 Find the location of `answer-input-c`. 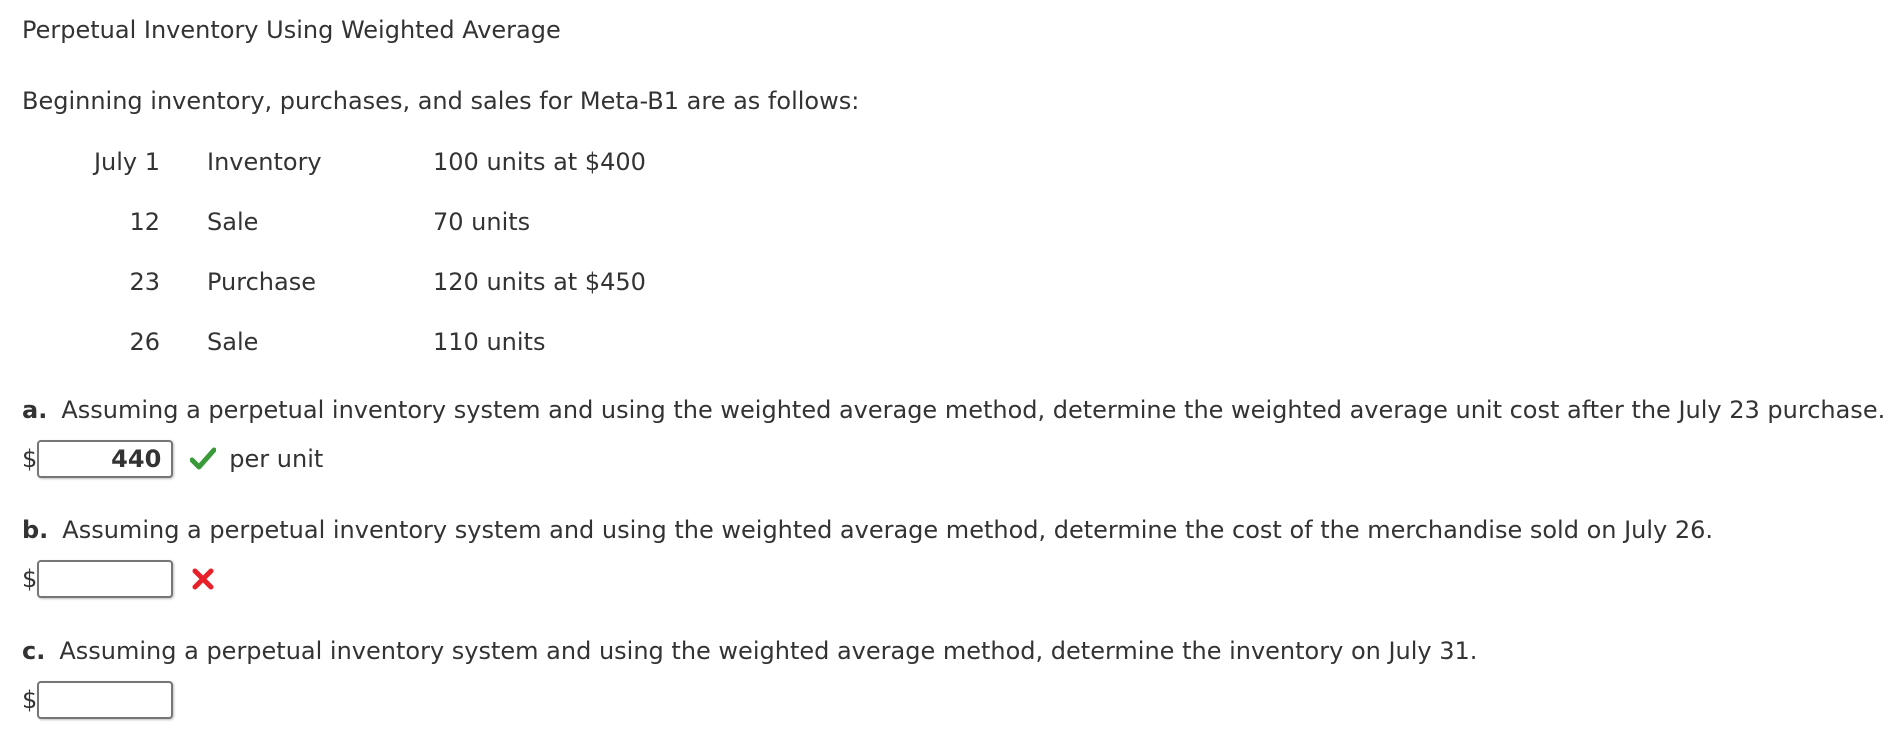

answer-input-c is located at coordinates (105, 700).